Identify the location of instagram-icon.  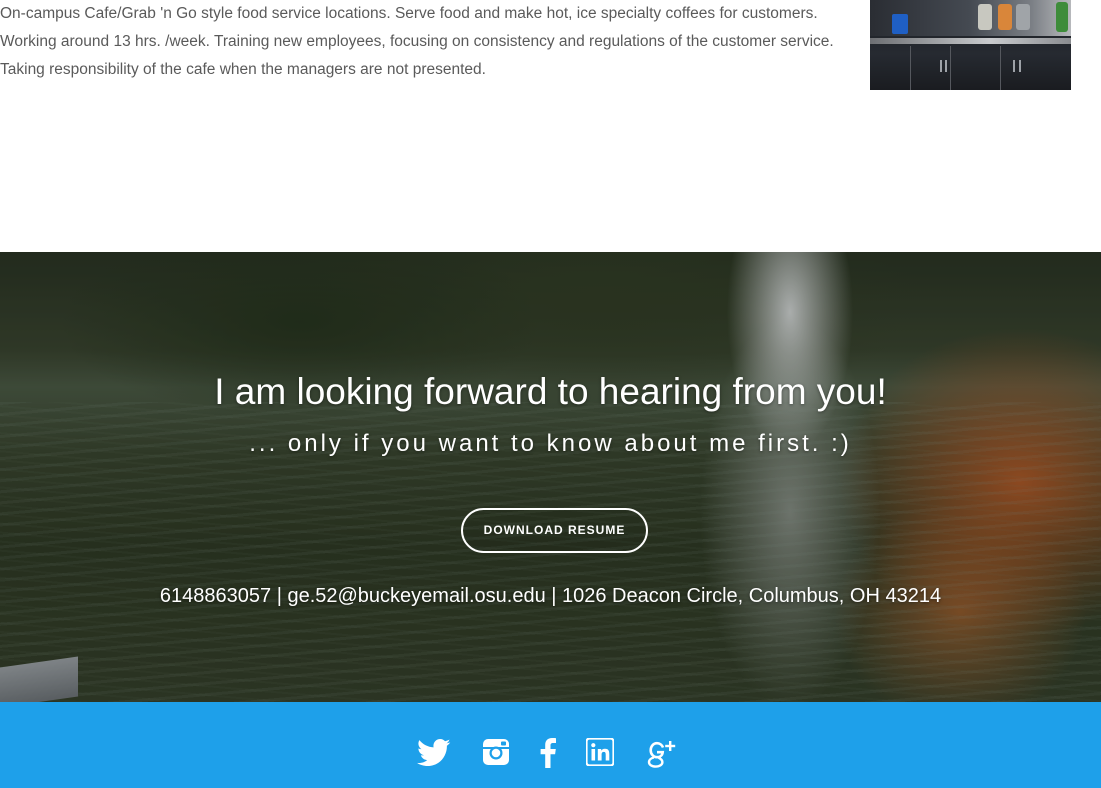
(496, 754).